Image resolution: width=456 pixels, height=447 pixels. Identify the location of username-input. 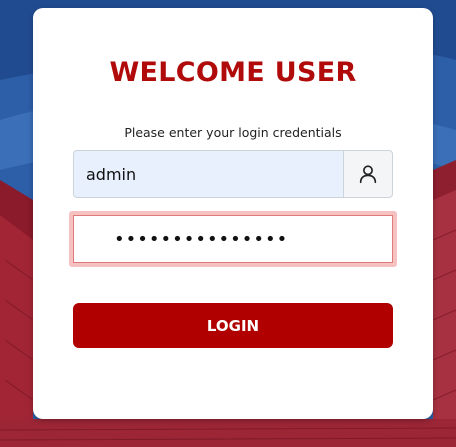
(208, 174).